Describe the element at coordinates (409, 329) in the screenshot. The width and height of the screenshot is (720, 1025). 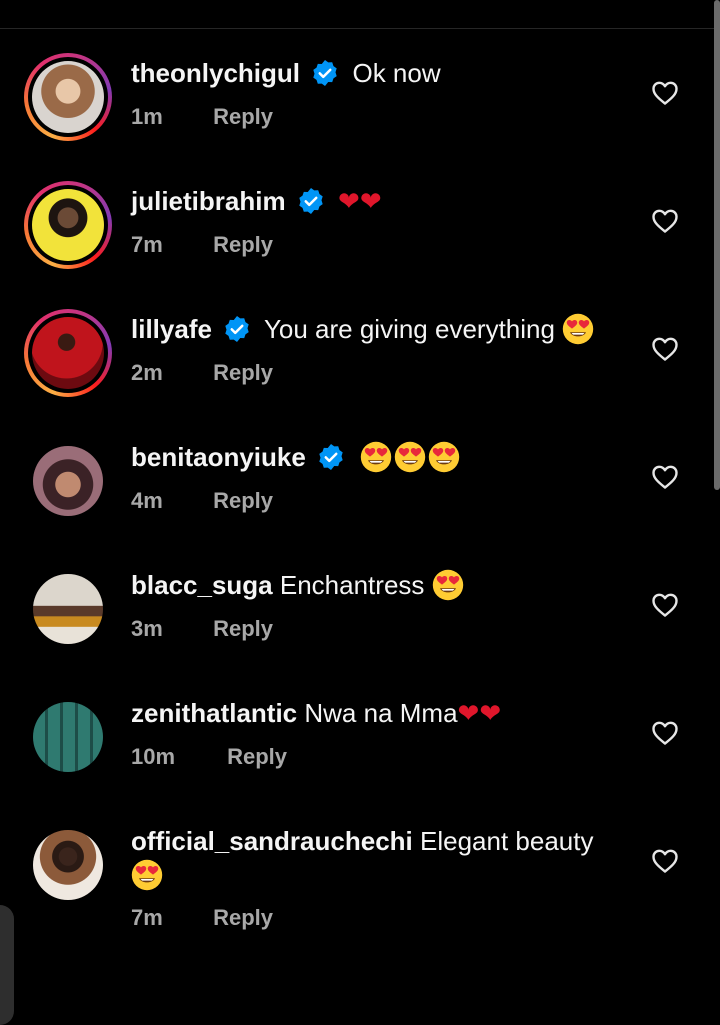
I see `comment-body: You are giving everything` at that location.